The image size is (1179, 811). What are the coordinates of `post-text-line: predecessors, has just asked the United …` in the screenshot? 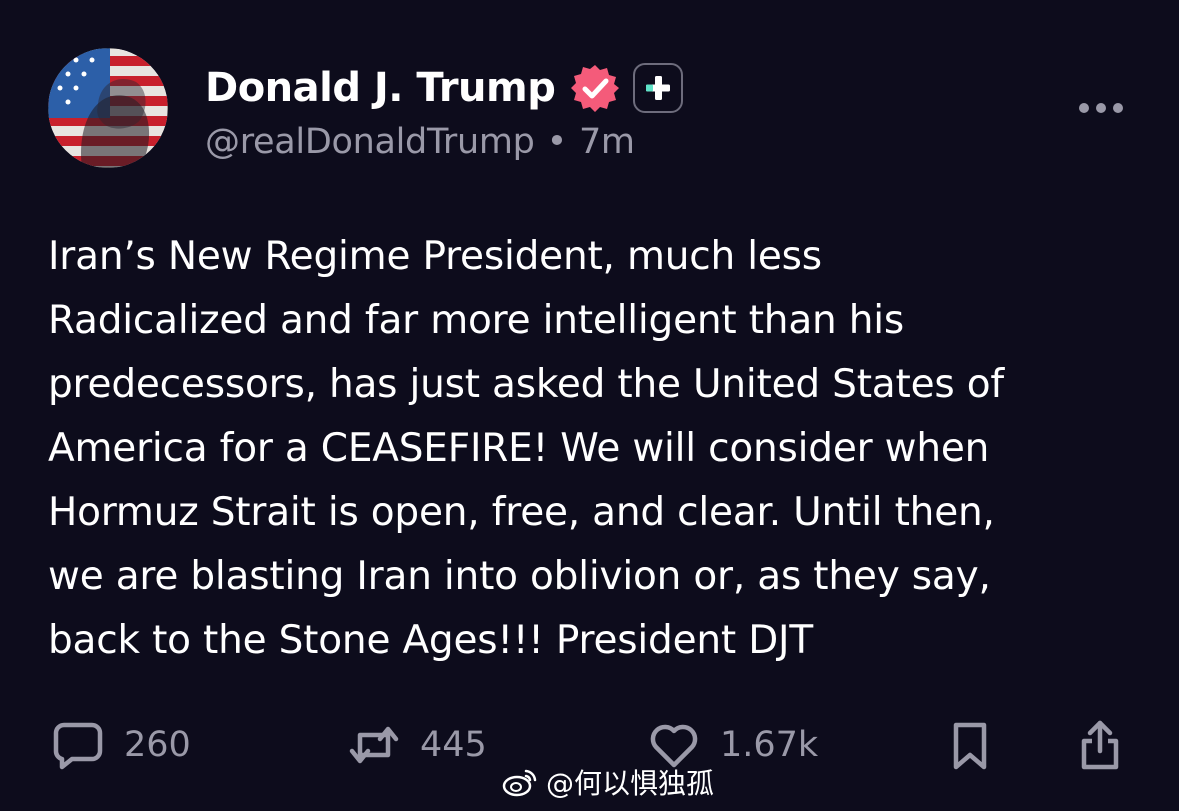 It's located at (526, 384).